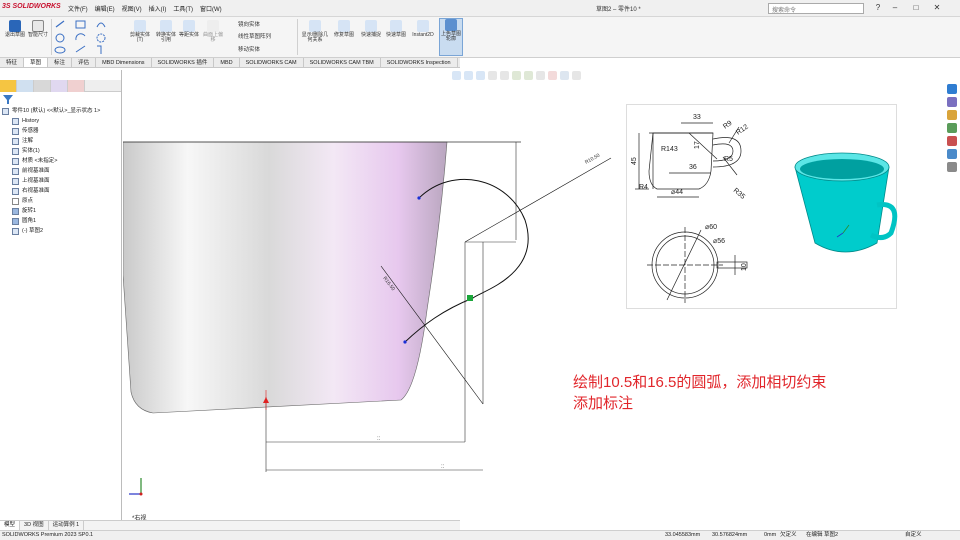 This screenshot has width=960, height=540. What do you see at coordinates (227, 62) in the screenshot?
I see `tab-mbd: MBD` at bounding box center [227, 62].